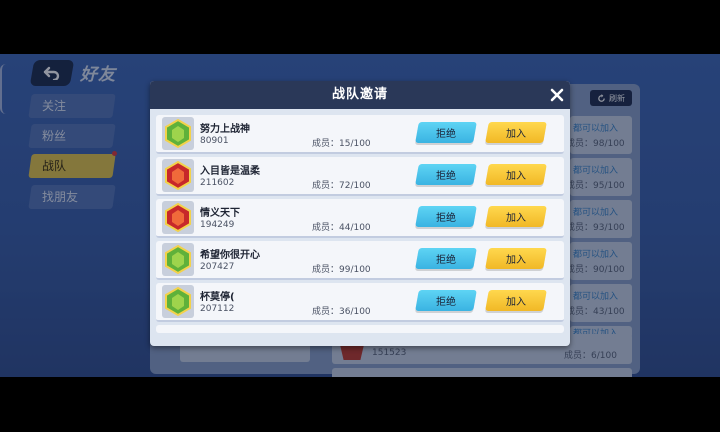  I want to click on table-row, so click(360, 329).